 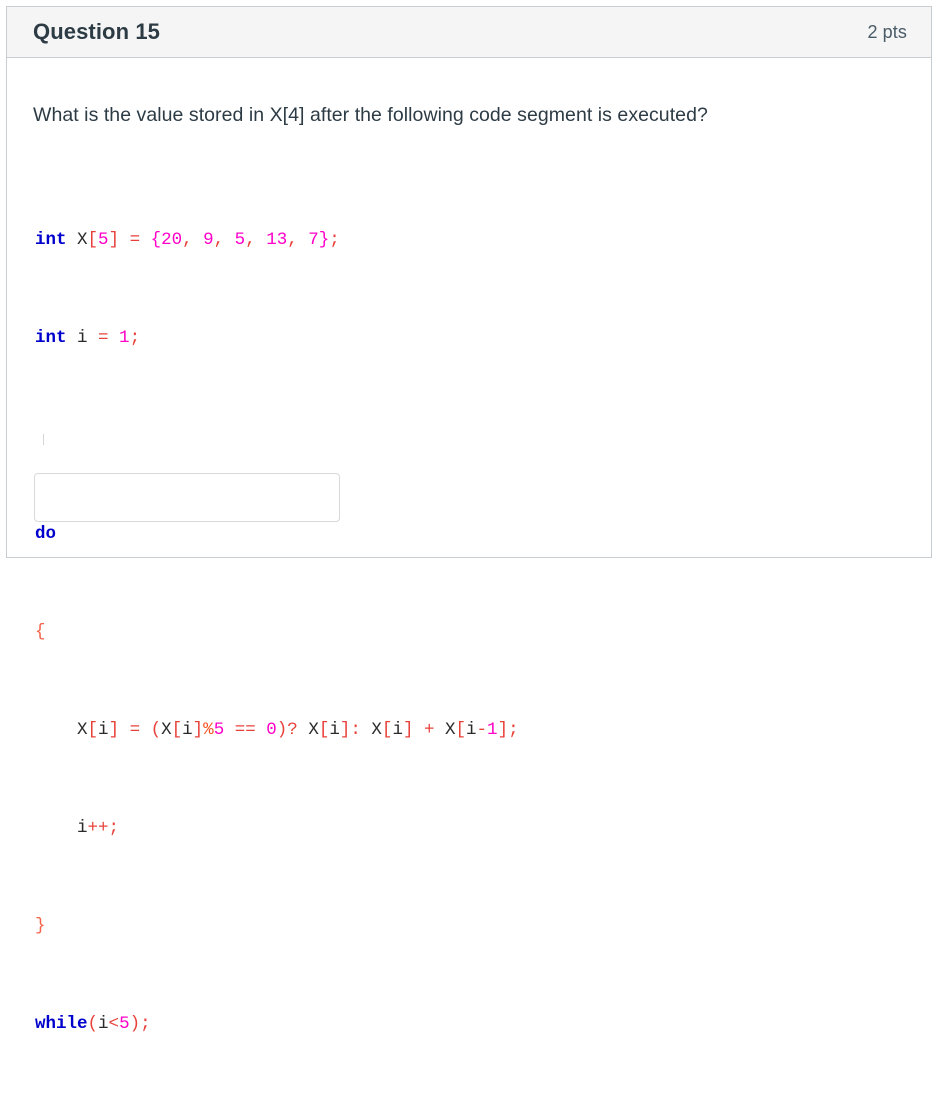 What do you see at coordinates (470, 926) in the screenshot?
I see `code-line: }` at bounding box center [470, 926].